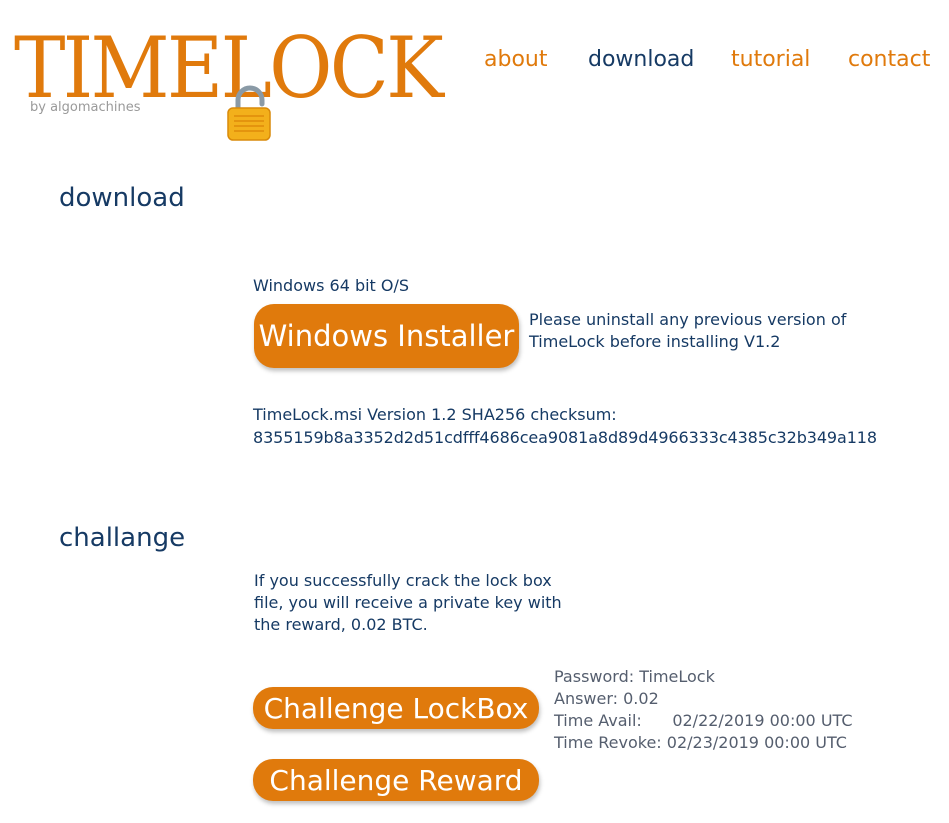 The width and height of the screenshot is (949, 823). I want to click on nav-download-link: download, so click(641, 59).